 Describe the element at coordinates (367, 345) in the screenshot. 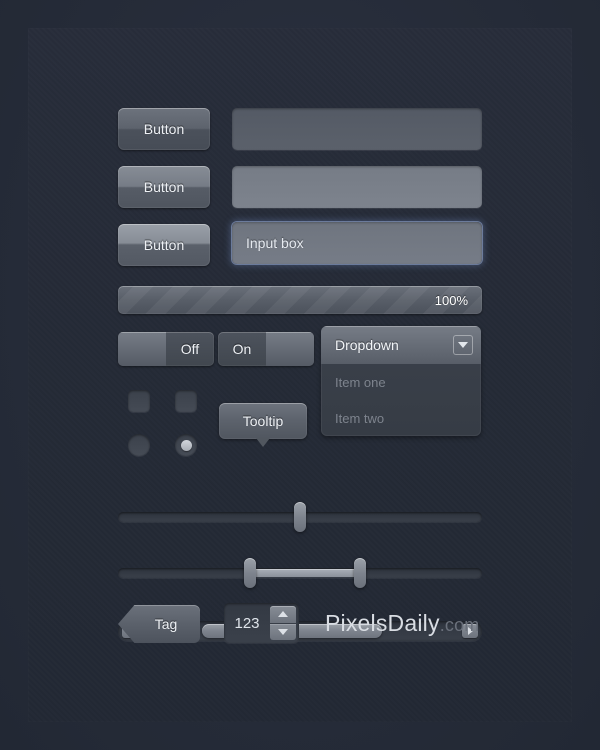

I see `dropdown-selected-value: Dropdown` at that location.